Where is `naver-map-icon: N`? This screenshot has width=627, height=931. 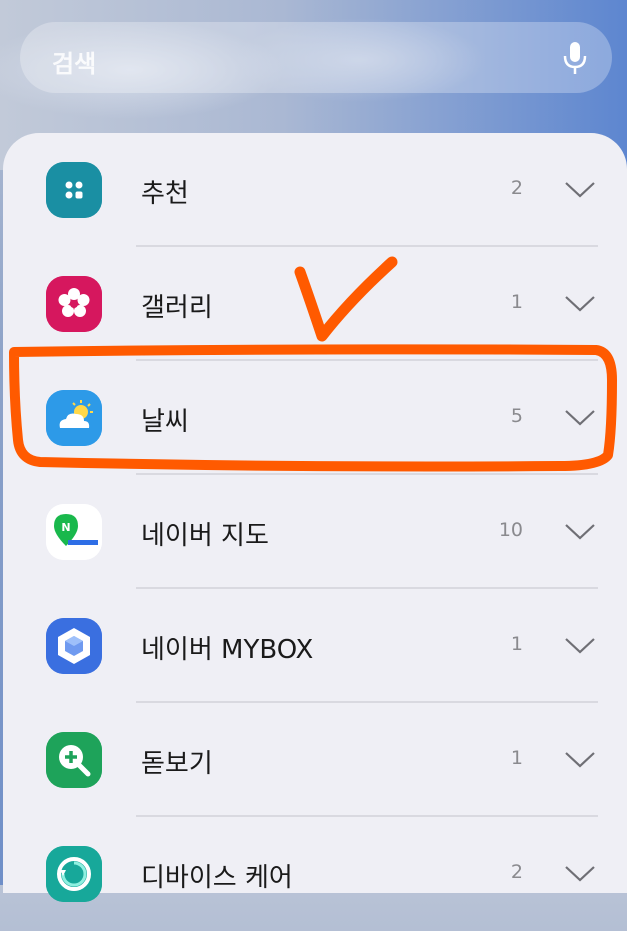
naver-map-icon: N is located at coordinates (74, 532).